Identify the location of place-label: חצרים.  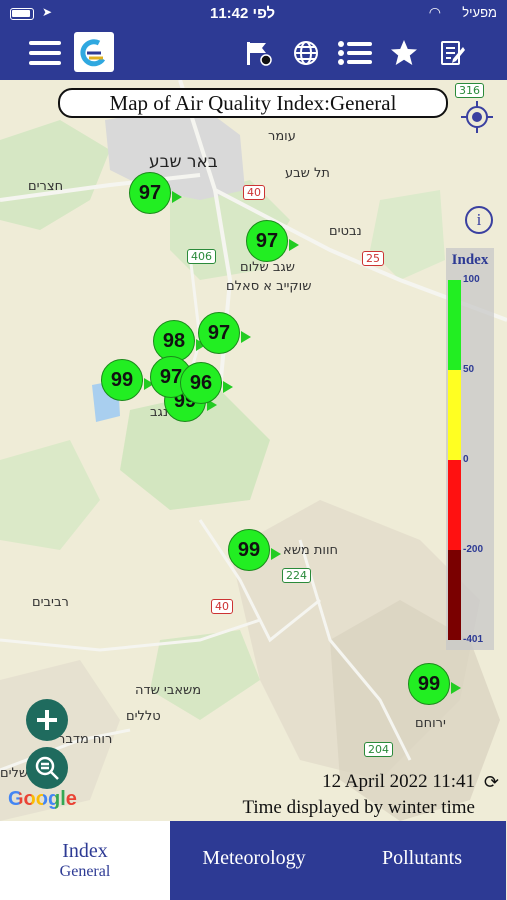
(46, 186).